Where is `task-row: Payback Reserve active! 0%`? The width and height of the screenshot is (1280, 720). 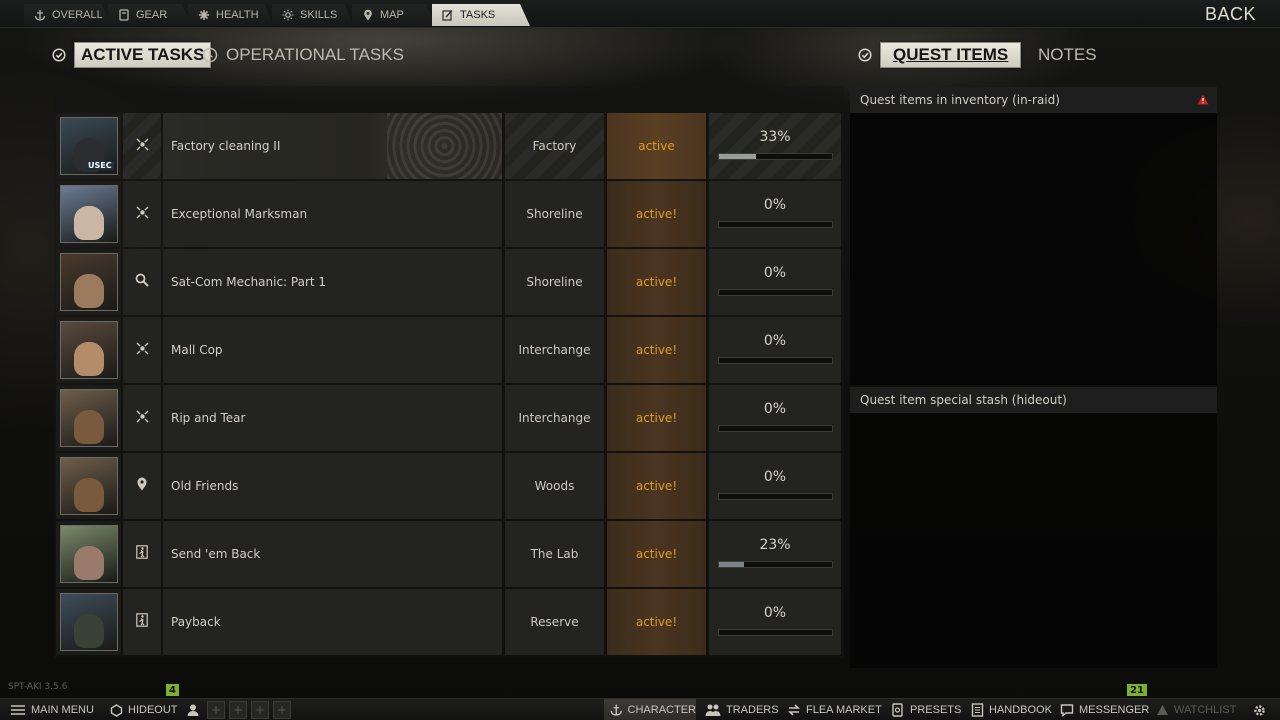
task-row: Payback Reserve active! 0% is located at coordinates (450, 622).